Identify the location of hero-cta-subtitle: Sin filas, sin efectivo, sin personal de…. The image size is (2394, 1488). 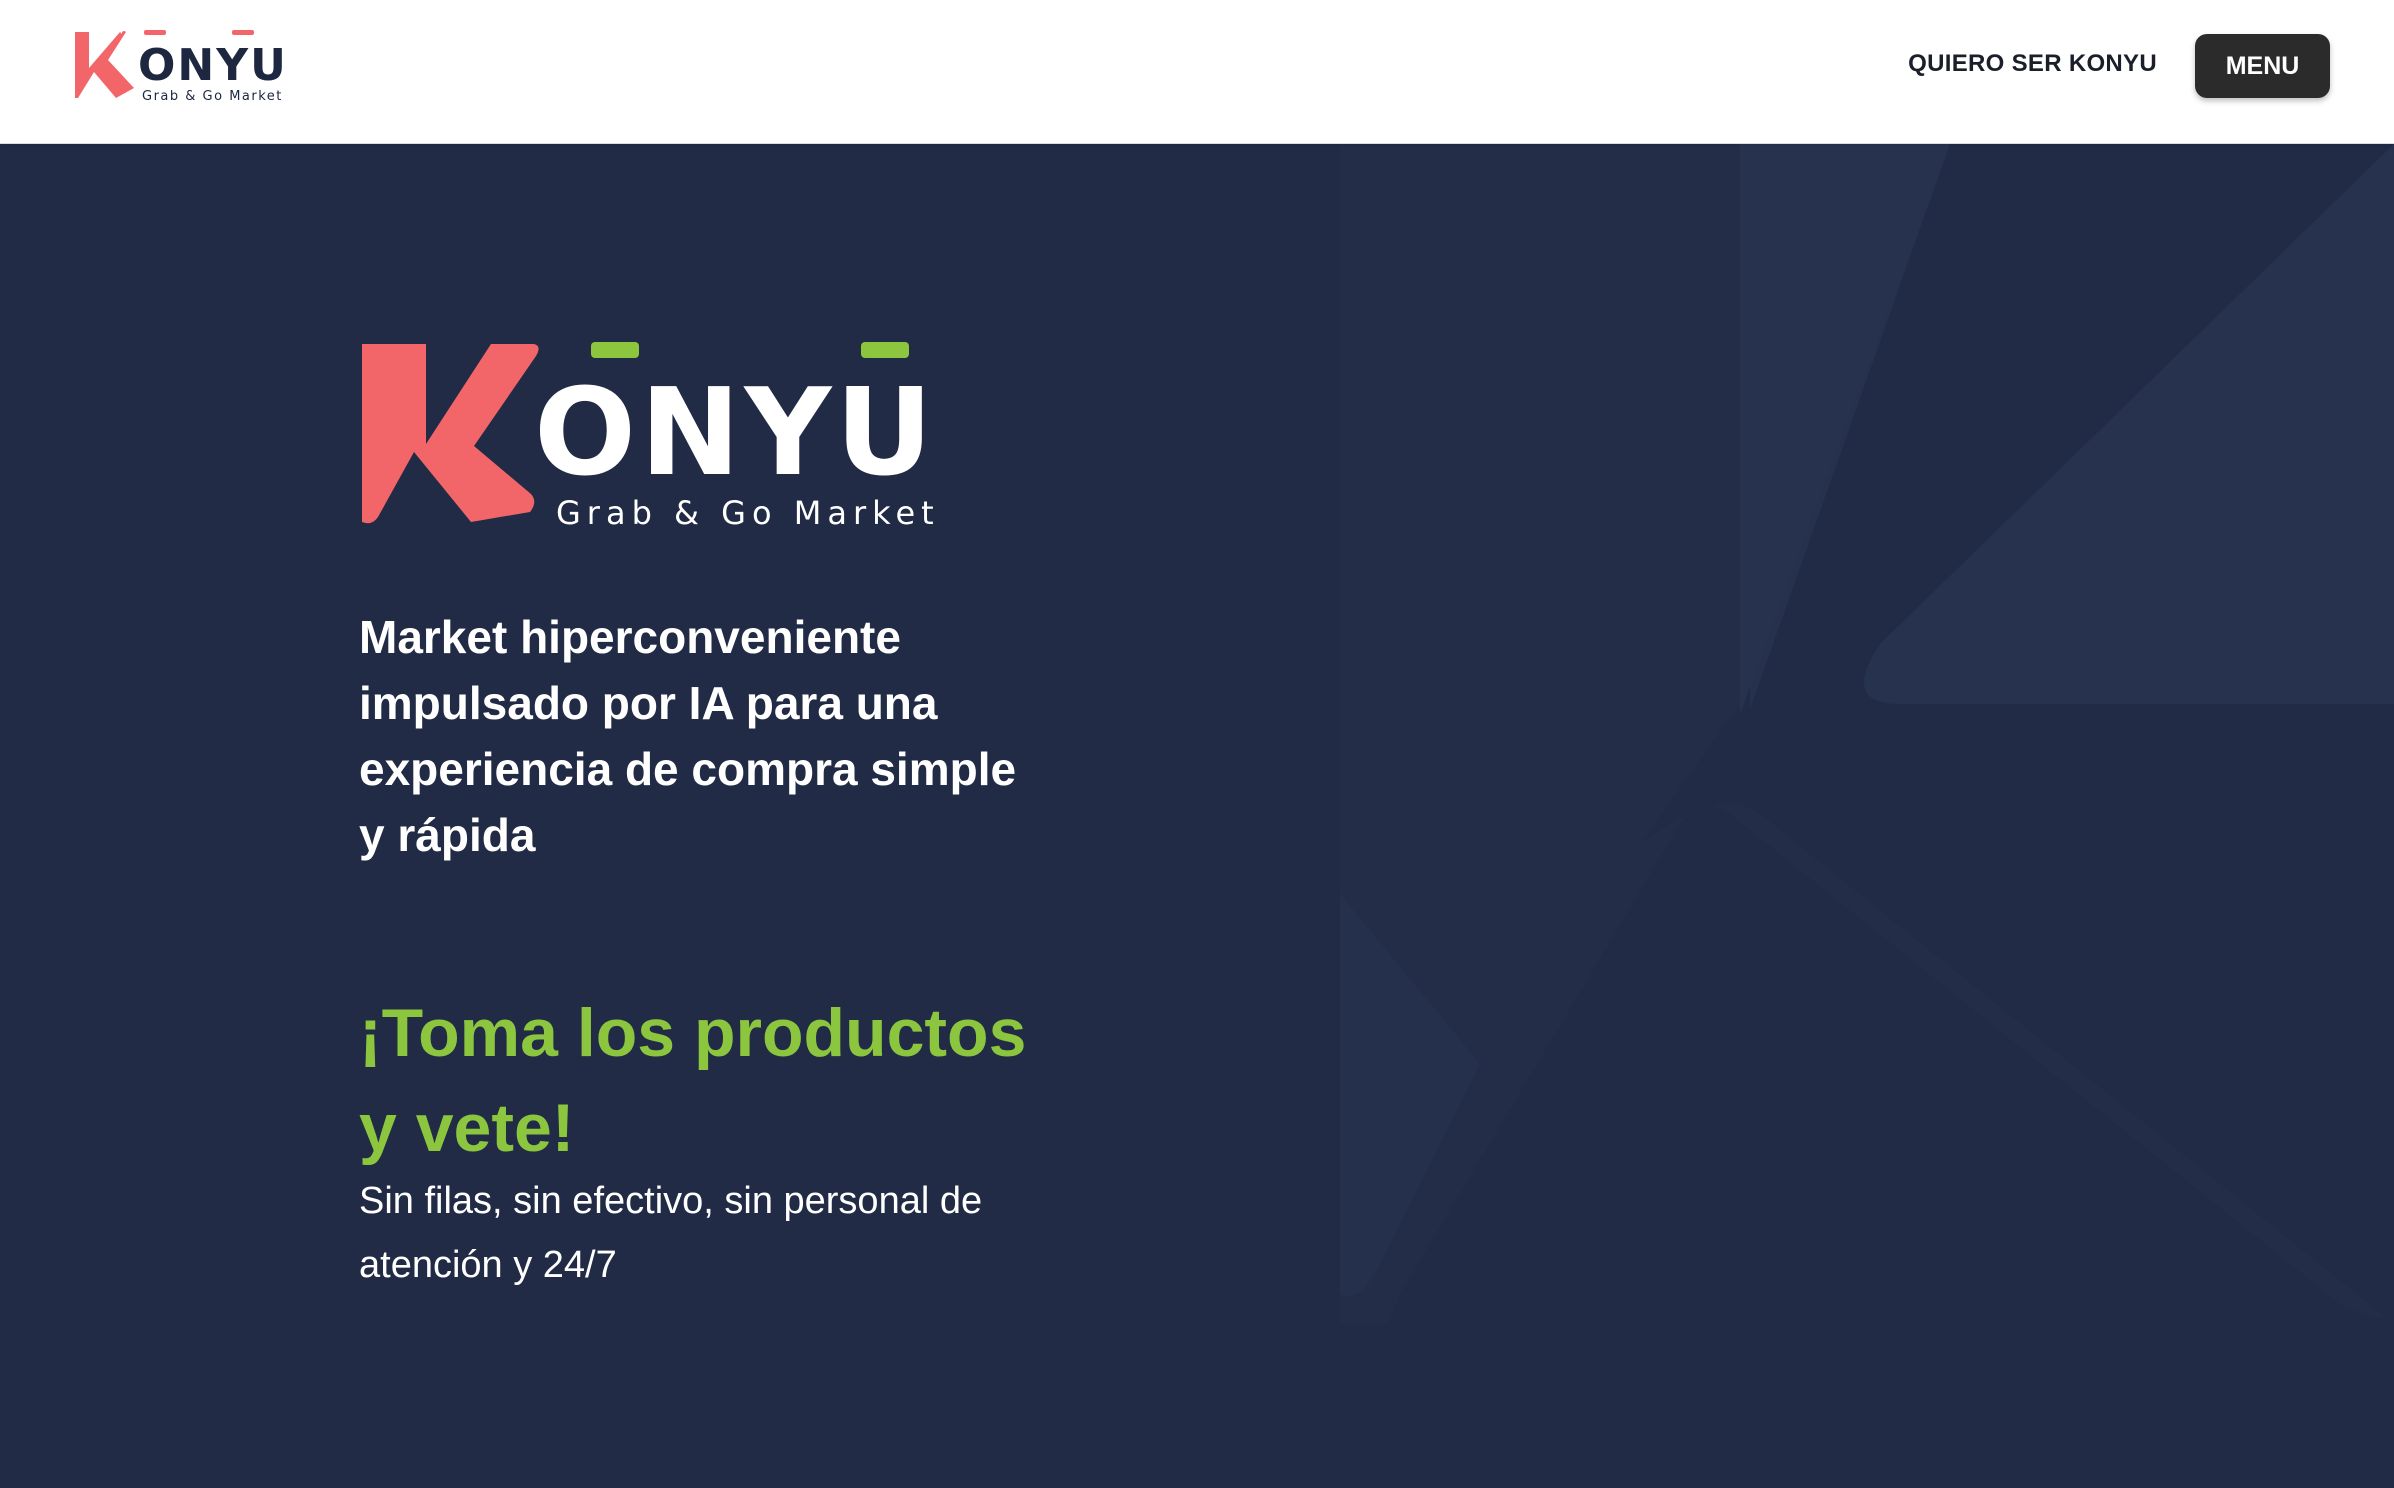
(671, 1233).